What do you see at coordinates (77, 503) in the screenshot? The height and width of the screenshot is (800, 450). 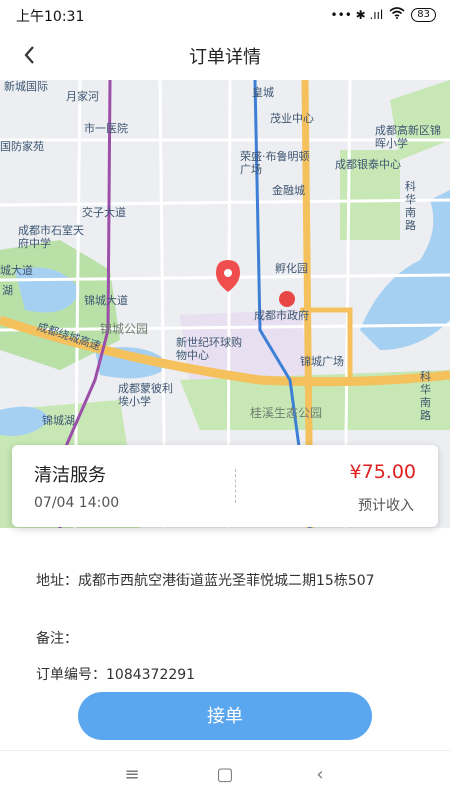 I see `order-time: 07/04 14:00` at bounding box center [77, 503].